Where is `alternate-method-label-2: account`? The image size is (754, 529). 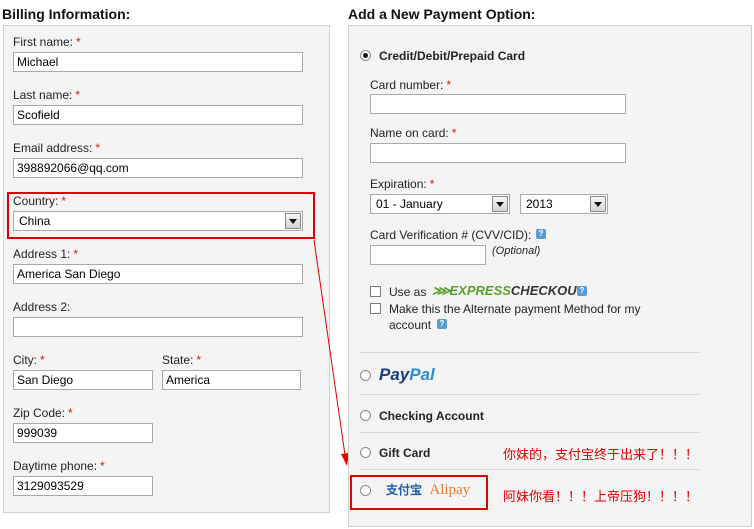 alternate-method-label-2: account is located at coordinates (410, 325).